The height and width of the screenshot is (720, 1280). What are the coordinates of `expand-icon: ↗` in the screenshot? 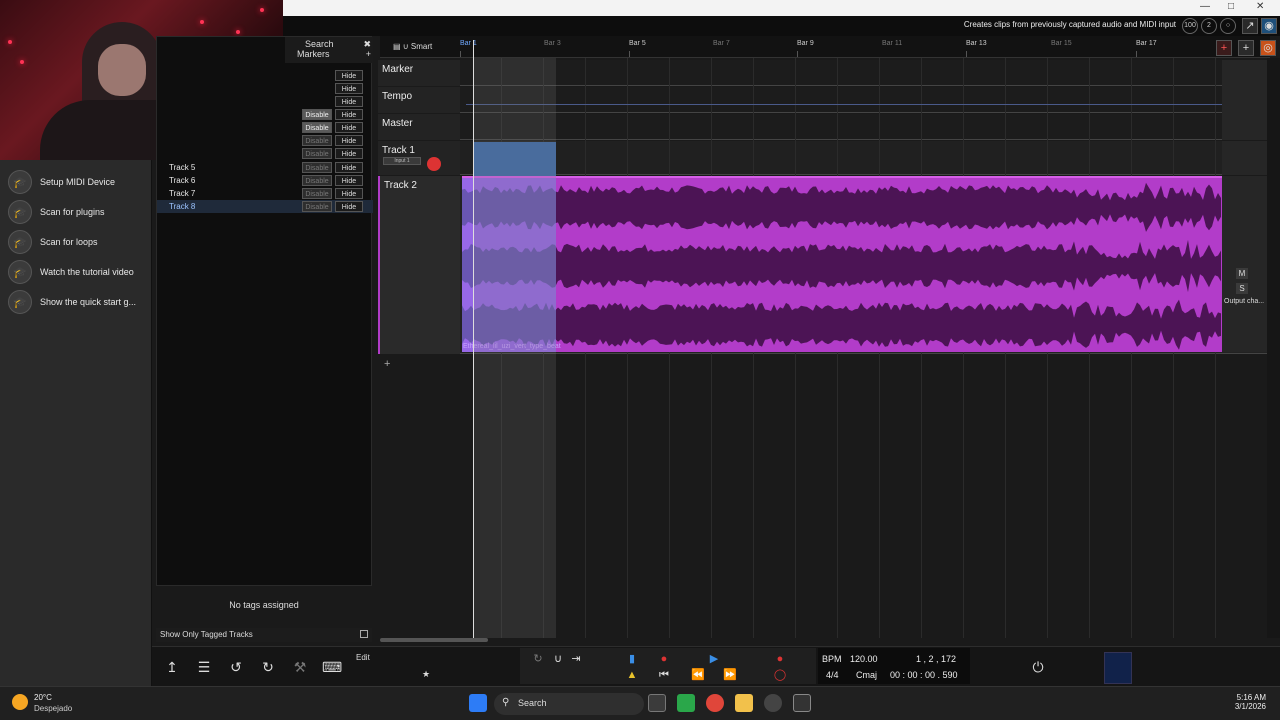 It's located at (1250, 26).